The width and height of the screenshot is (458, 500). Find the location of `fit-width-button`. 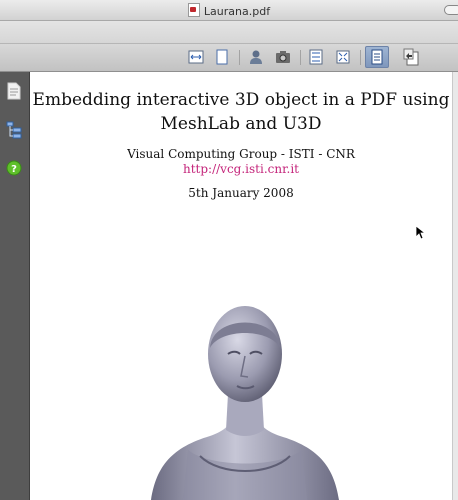

fit-width-button is located at coordinates (196, 57).